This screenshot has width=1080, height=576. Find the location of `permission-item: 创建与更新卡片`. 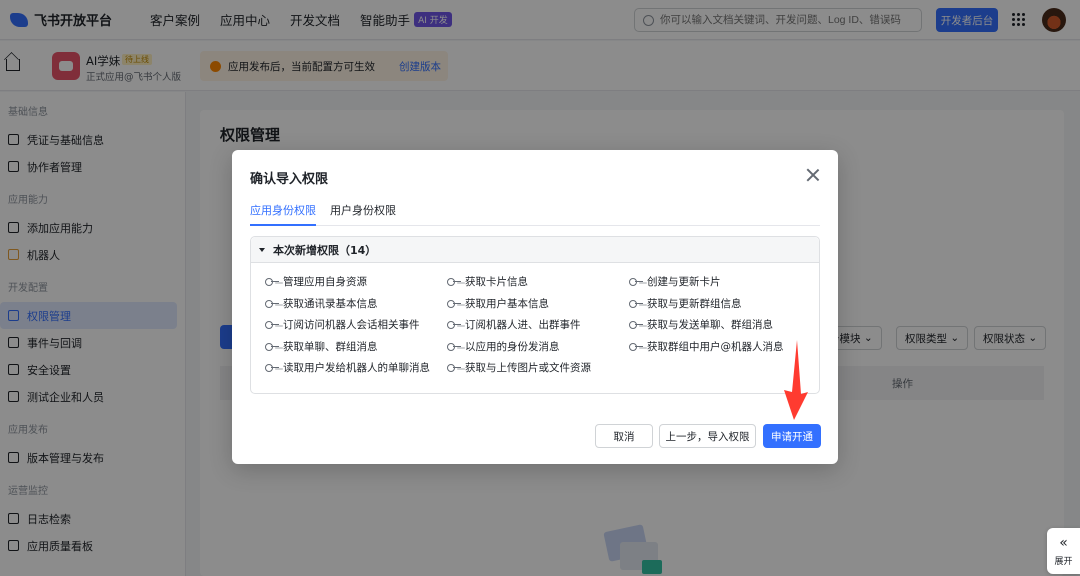

permission-item: 创建与更新卡片 is located at coordinates (722, 282).